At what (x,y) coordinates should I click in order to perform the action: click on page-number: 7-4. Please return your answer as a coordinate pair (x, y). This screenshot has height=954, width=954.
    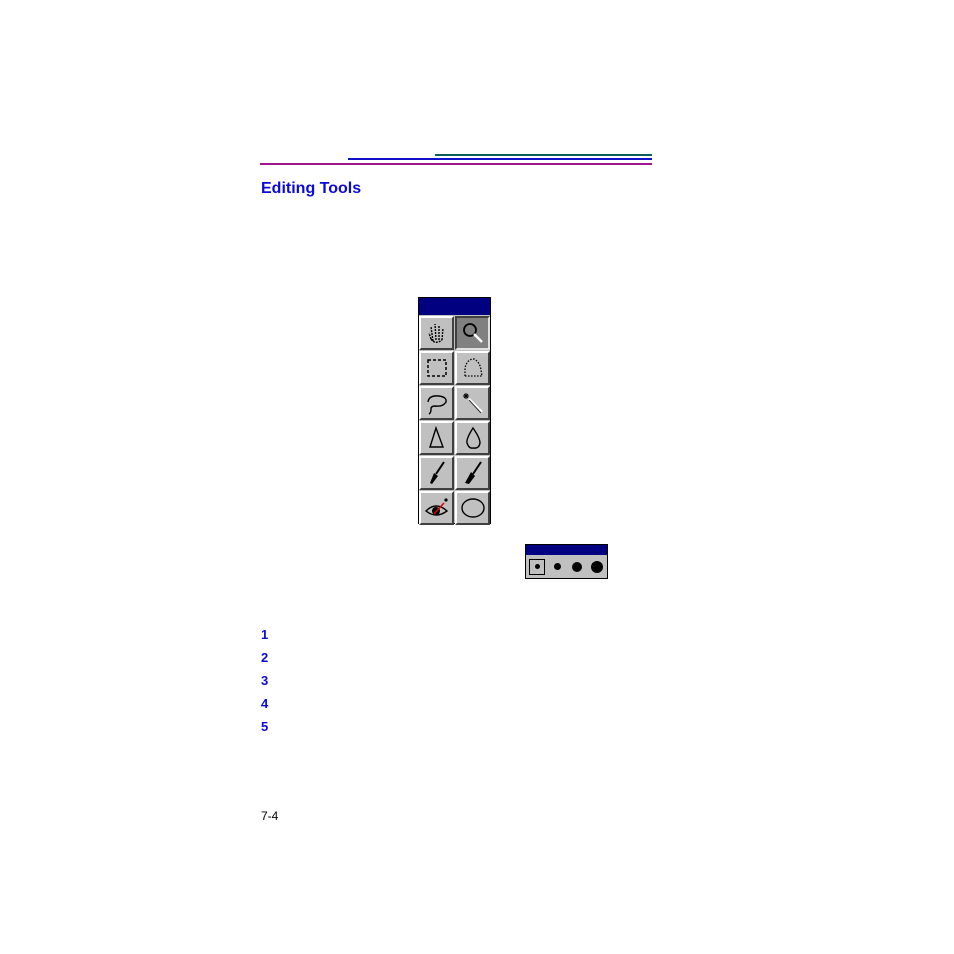
    Looking at the image, I should click on (270, 816).